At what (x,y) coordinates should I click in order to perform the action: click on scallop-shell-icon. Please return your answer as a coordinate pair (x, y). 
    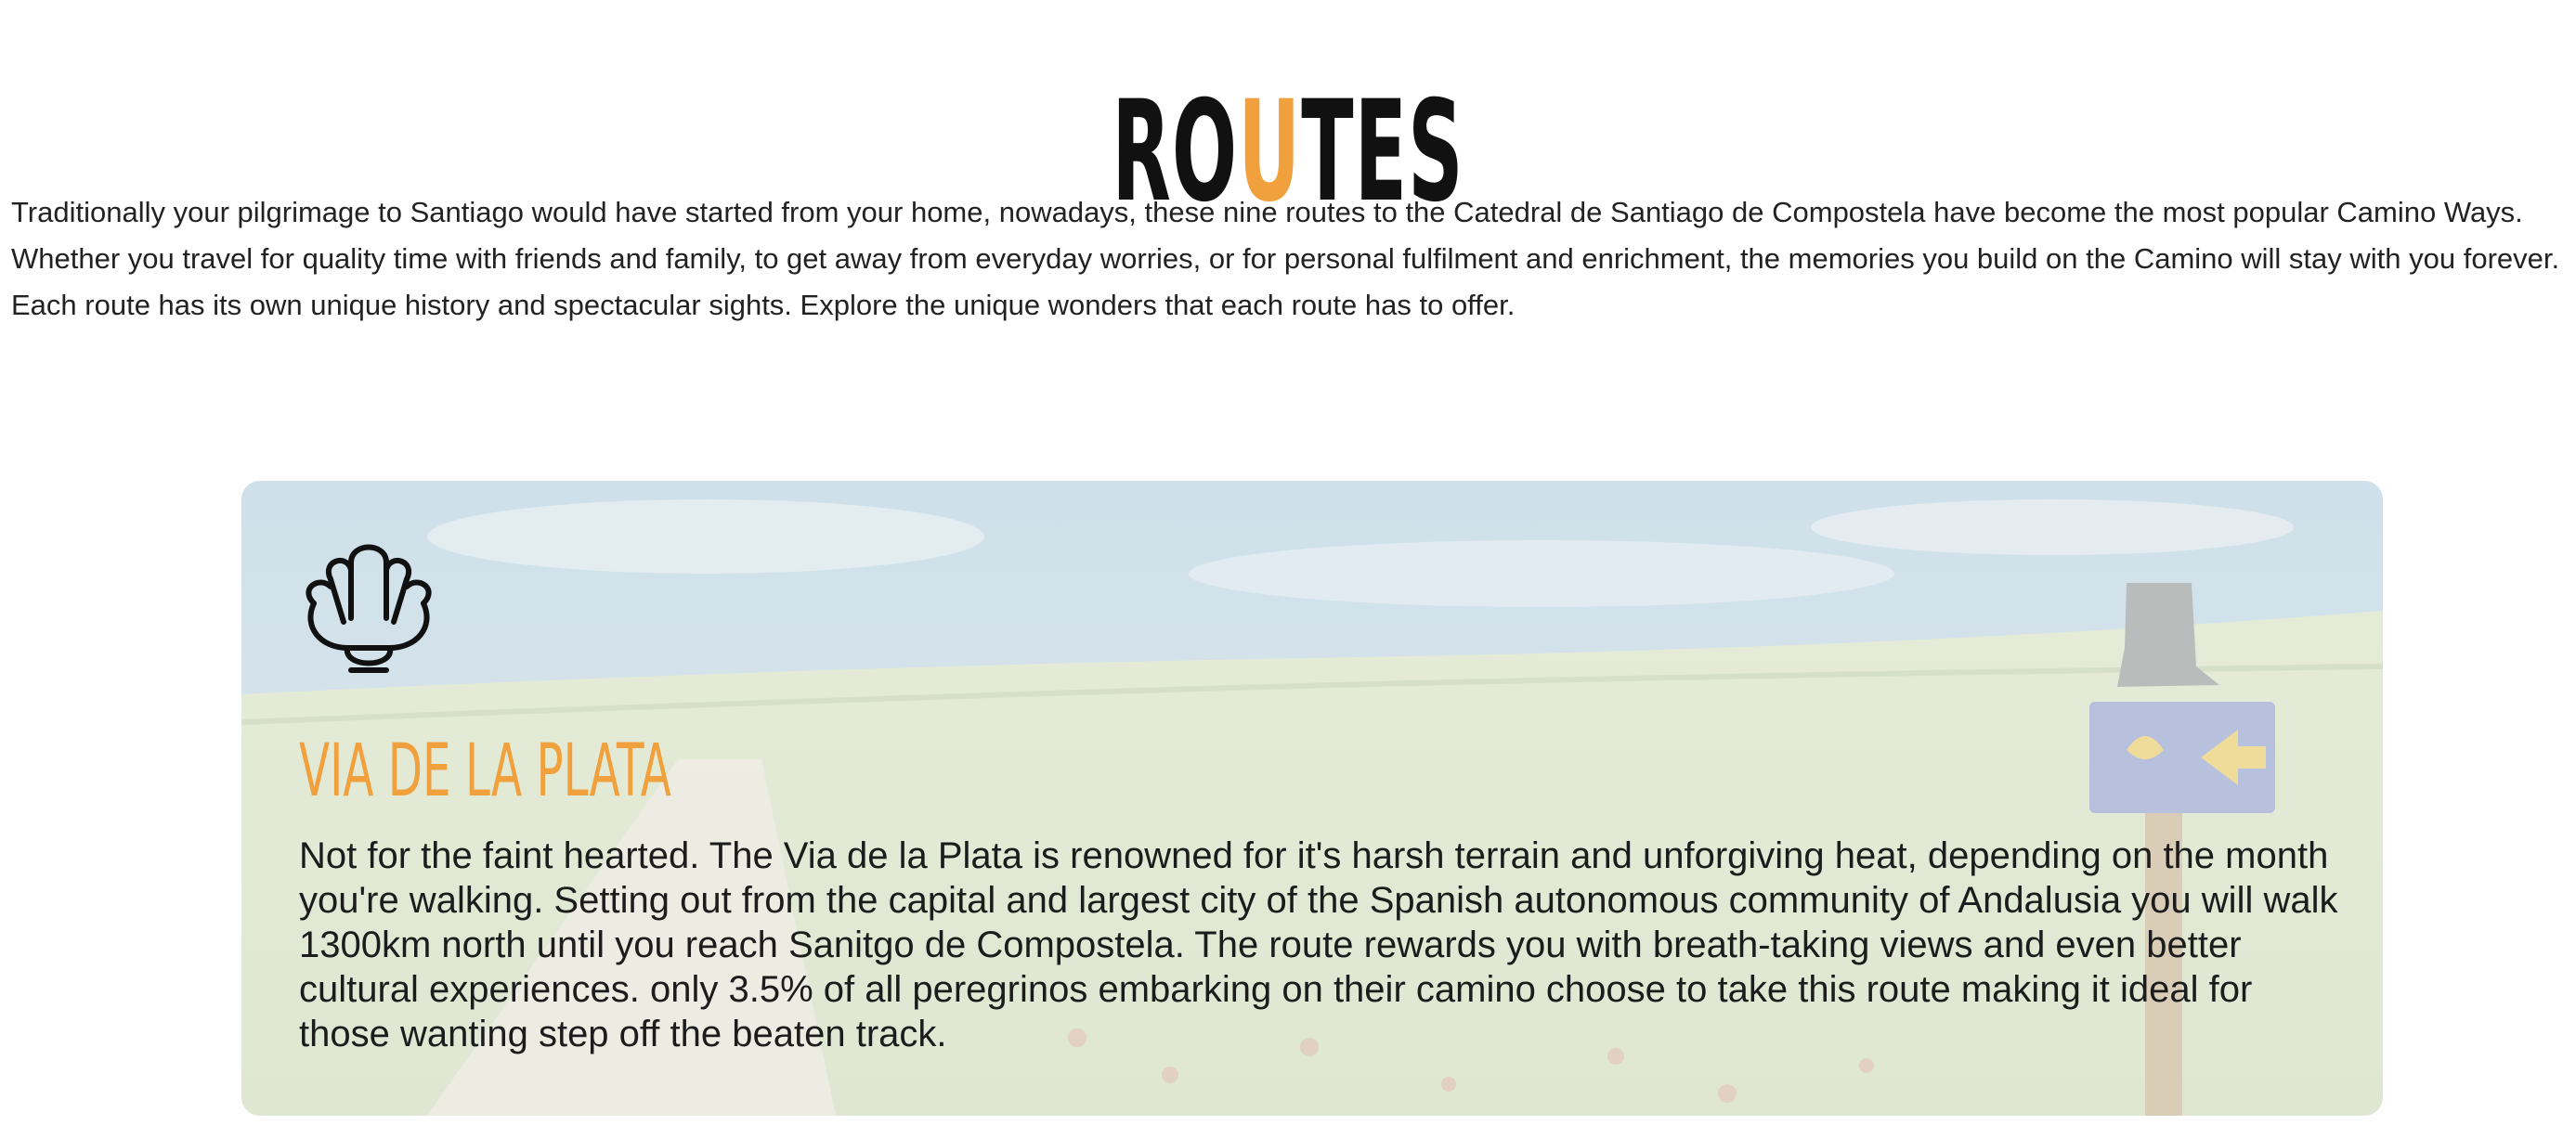
    Looking at the image, I should click on (369, 608).